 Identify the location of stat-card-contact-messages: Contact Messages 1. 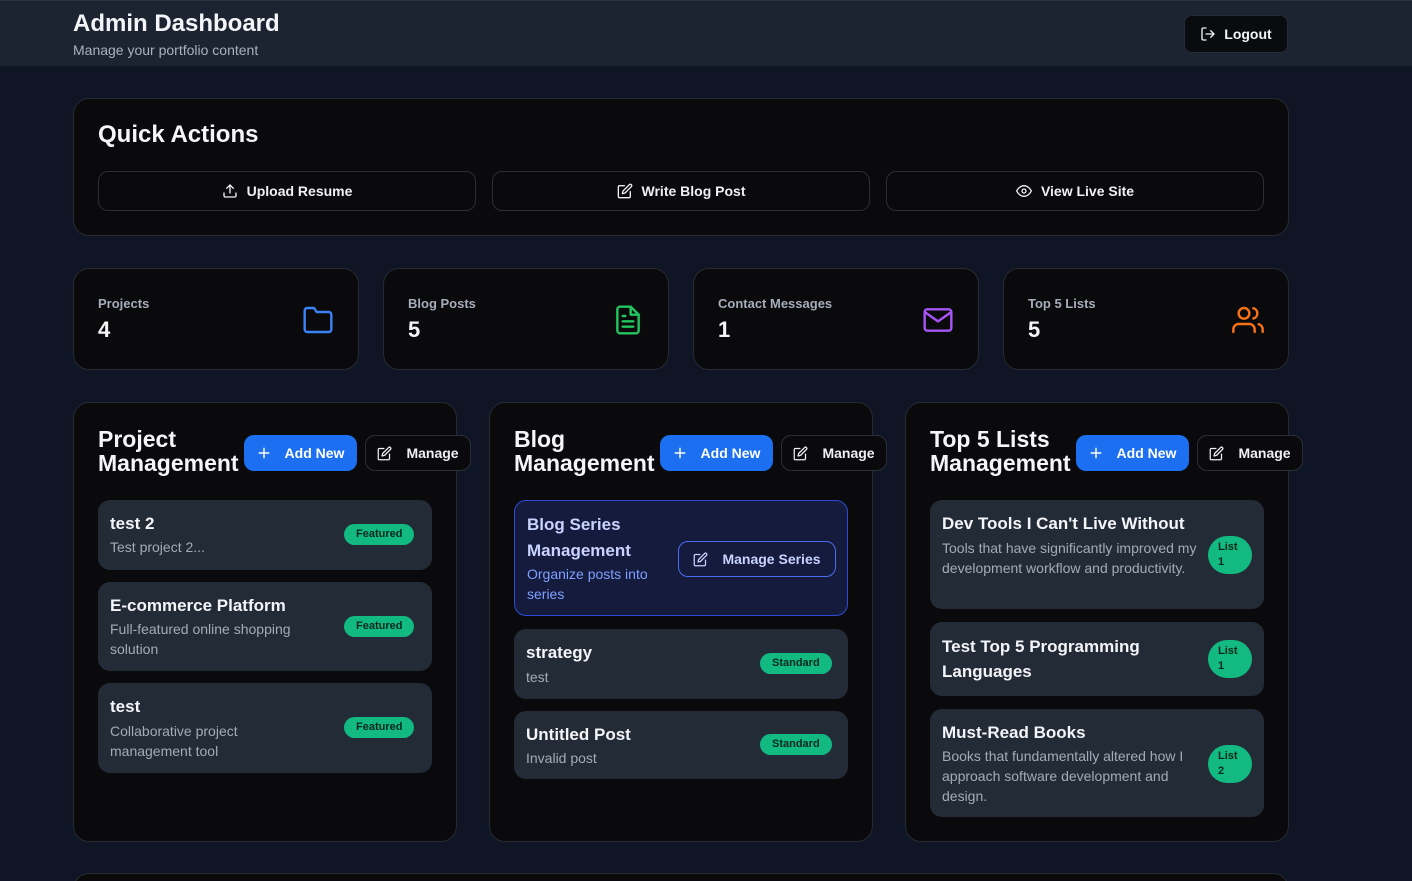
(836, 319).